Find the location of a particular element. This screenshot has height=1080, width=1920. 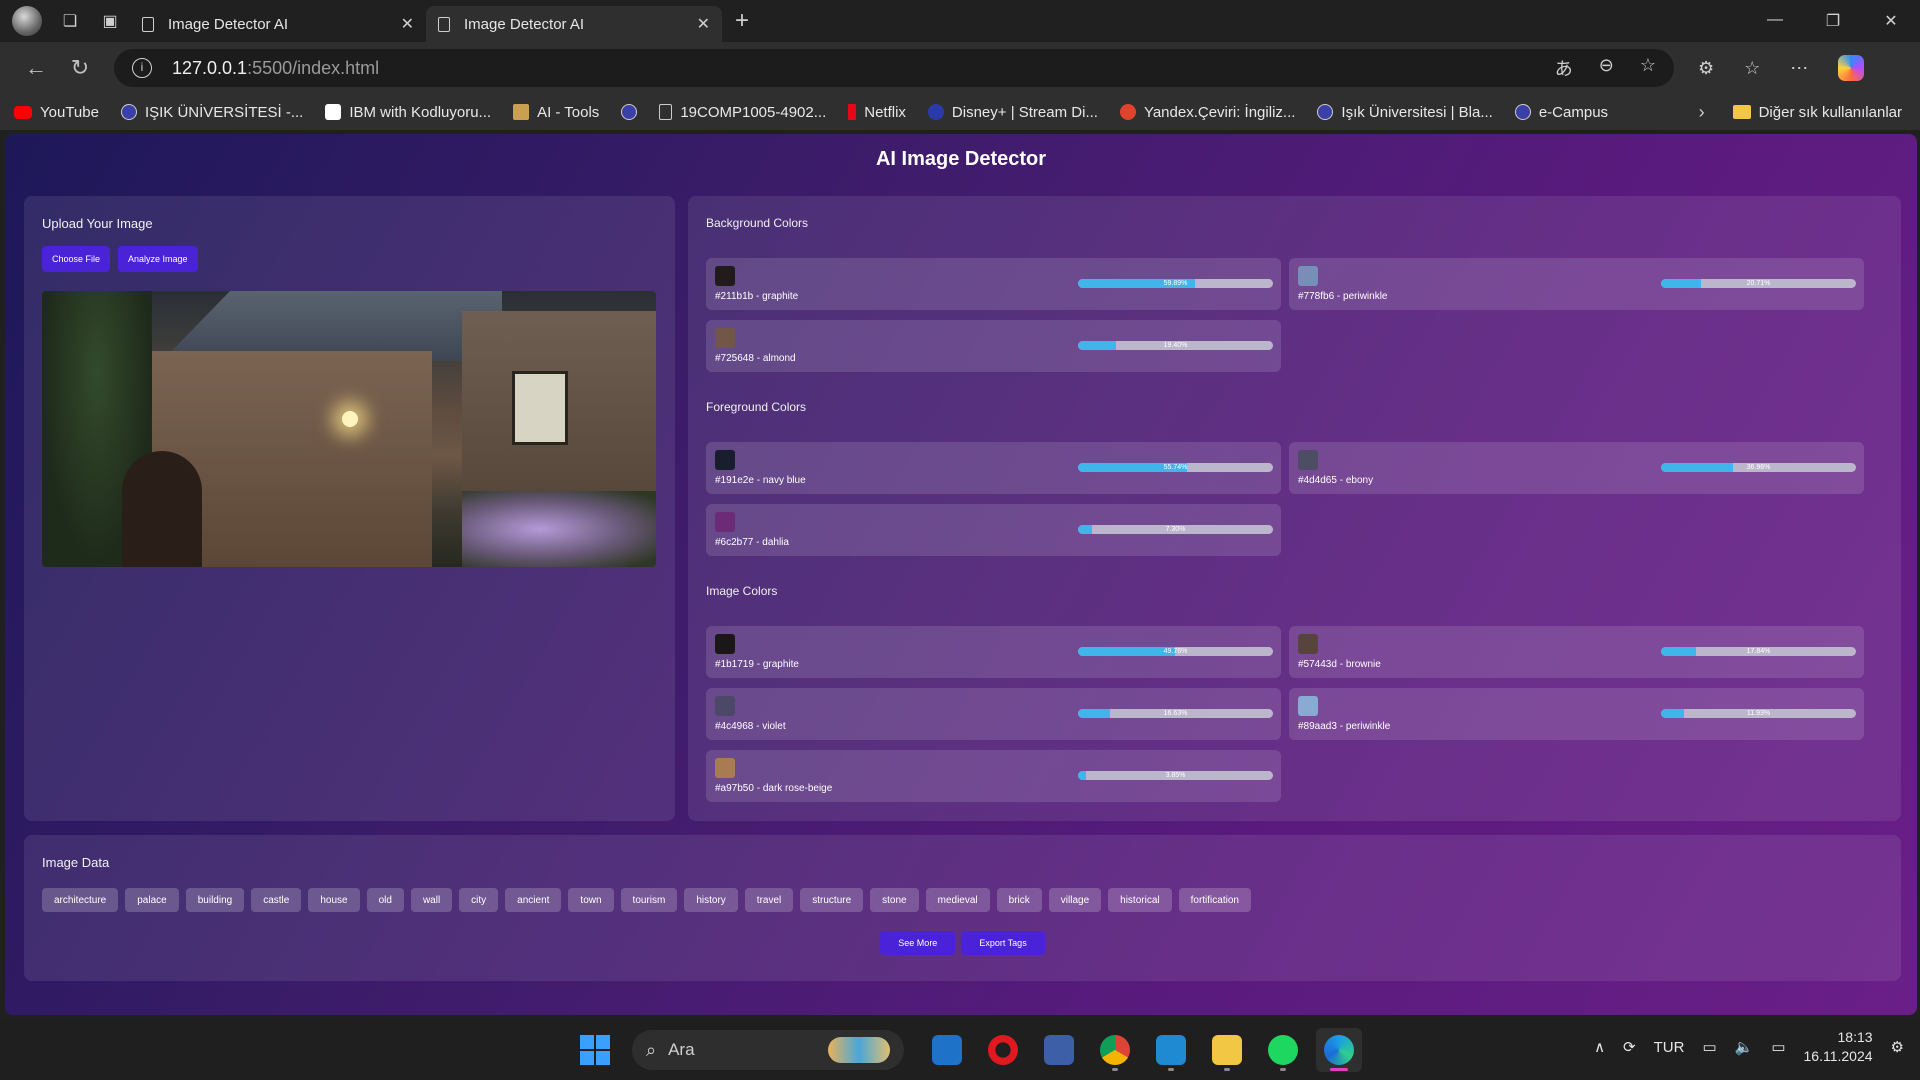

close-window-icon: ✕ is located at coordinates (1891, 21).